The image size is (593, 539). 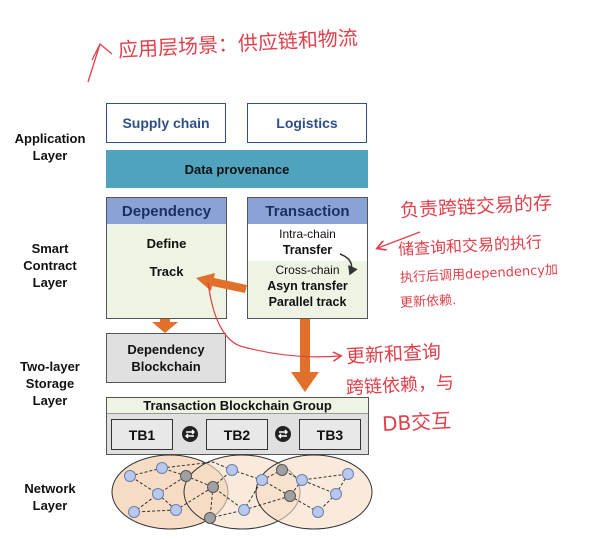 I want to click on arrow-to-dependency-blockchain, so click(x=165, y=326).